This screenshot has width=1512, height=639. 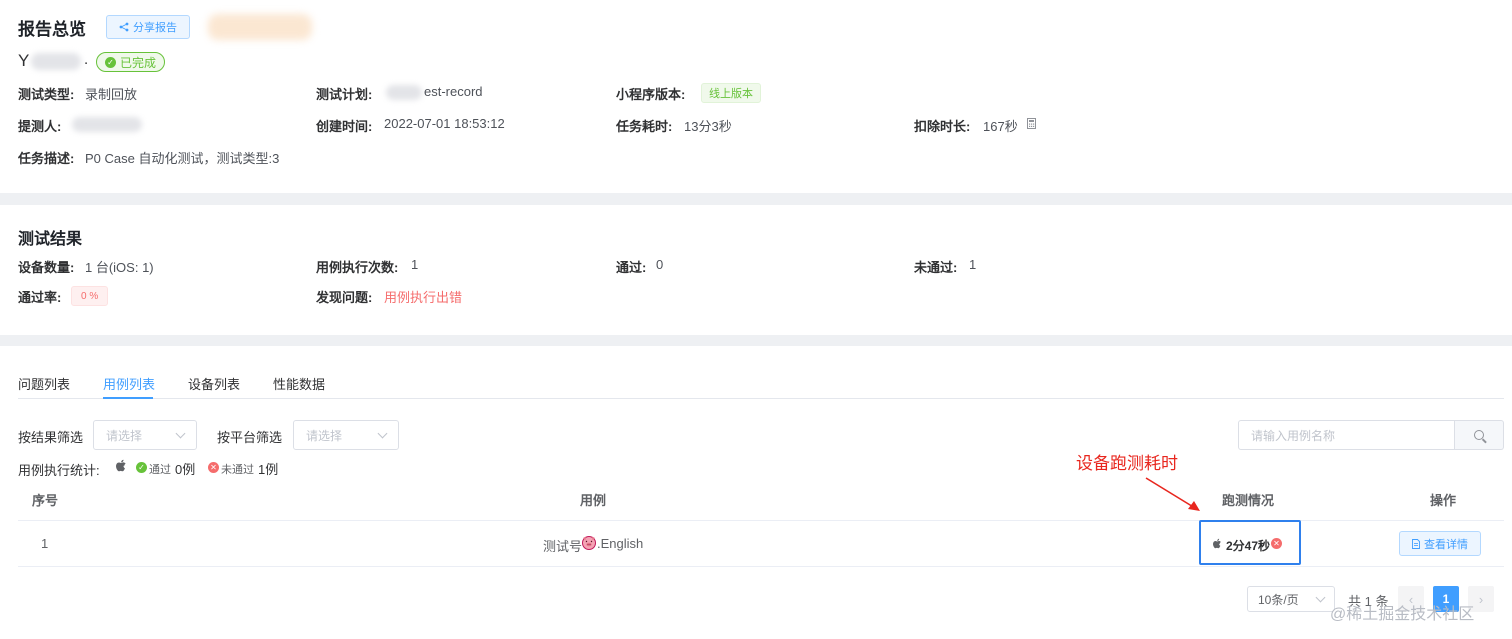 I want to click on report-name-suffix: ., so click(x=86, y=59).